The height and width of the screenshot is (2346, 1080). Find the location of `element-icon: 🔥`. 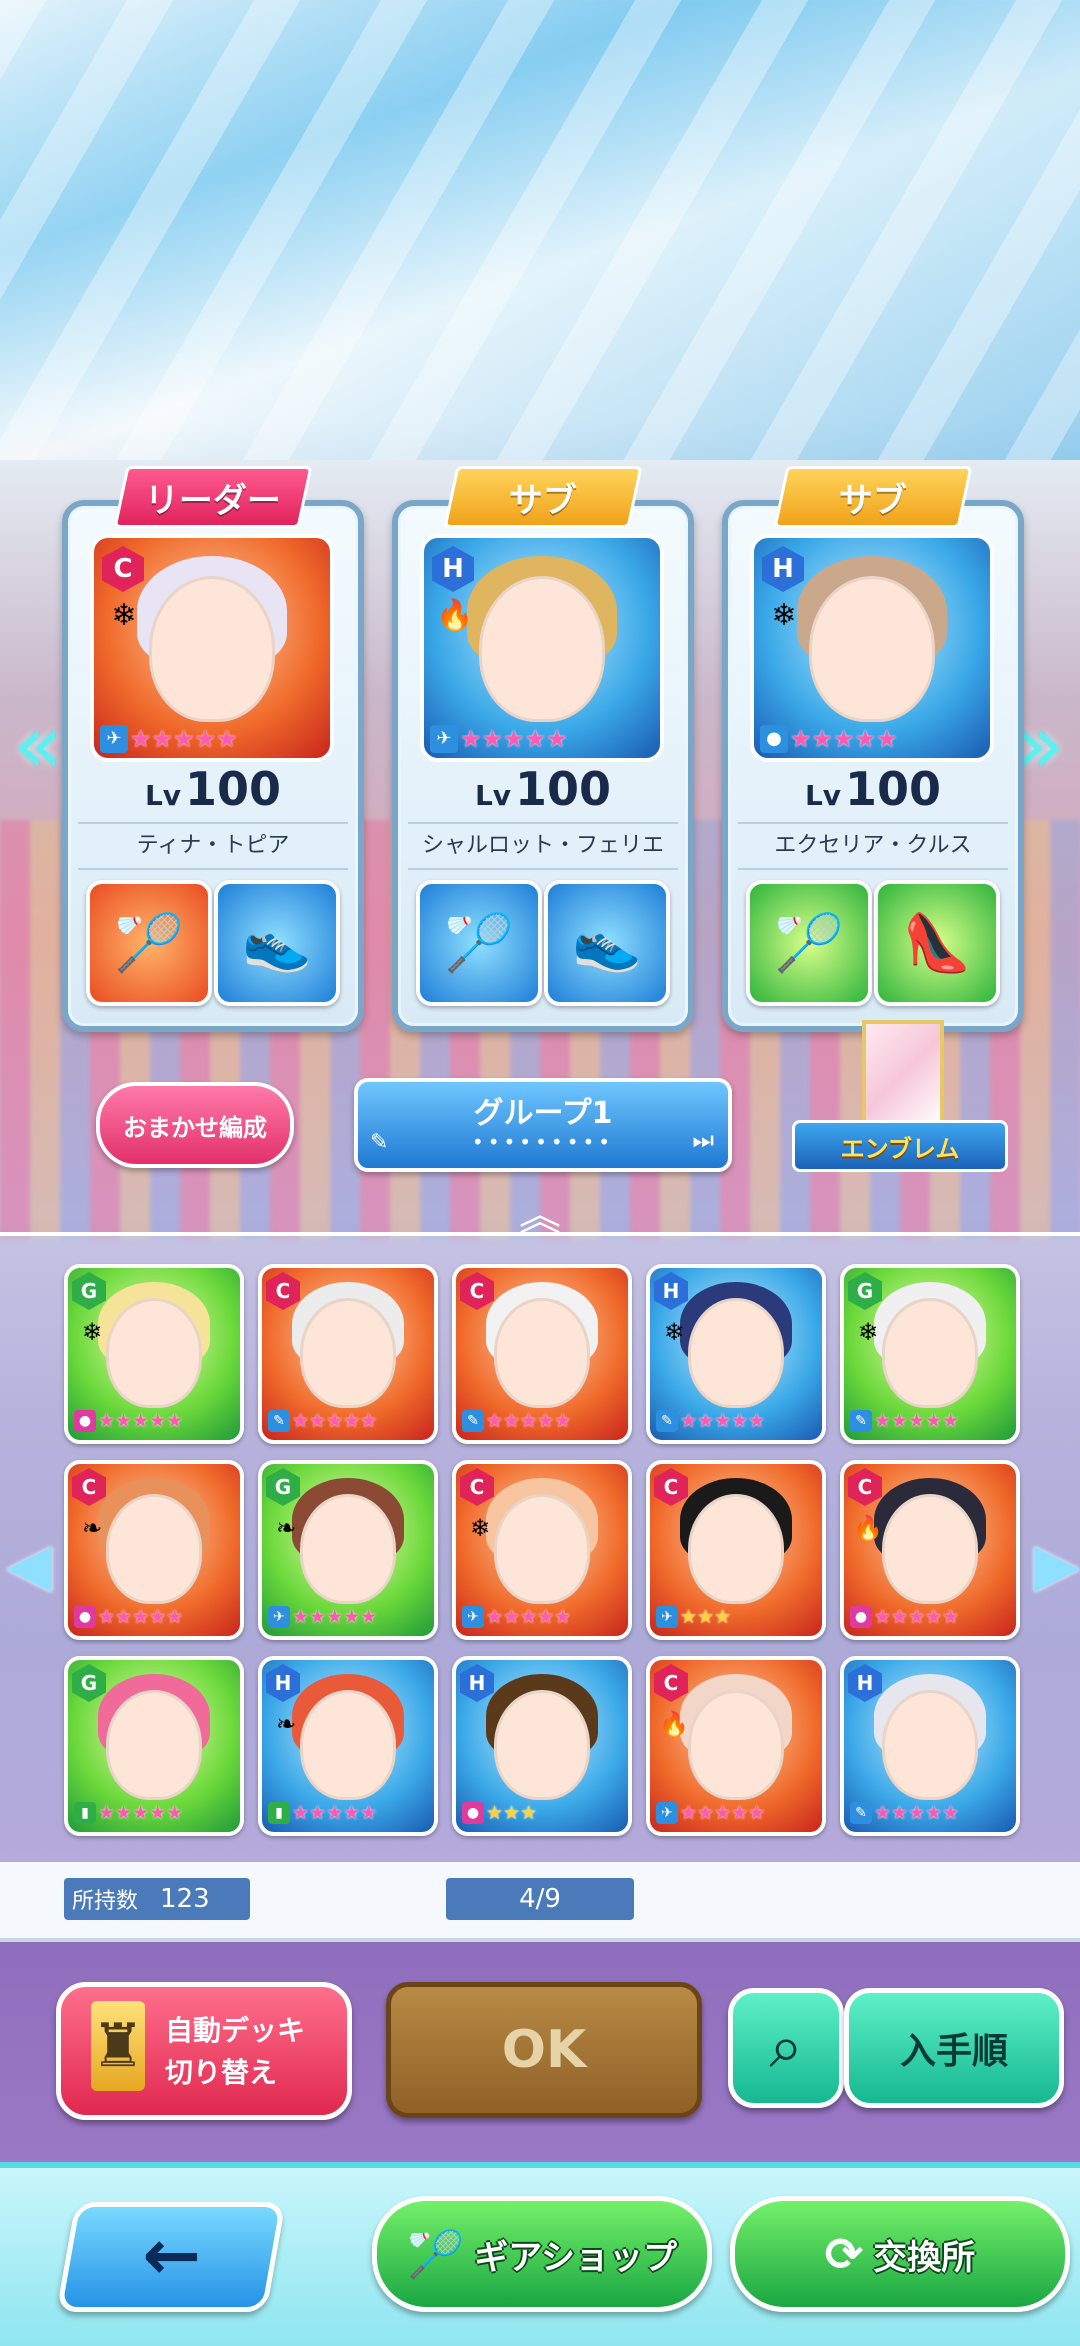

element-icon: 🔥 is located at coordinates (674, 1724).